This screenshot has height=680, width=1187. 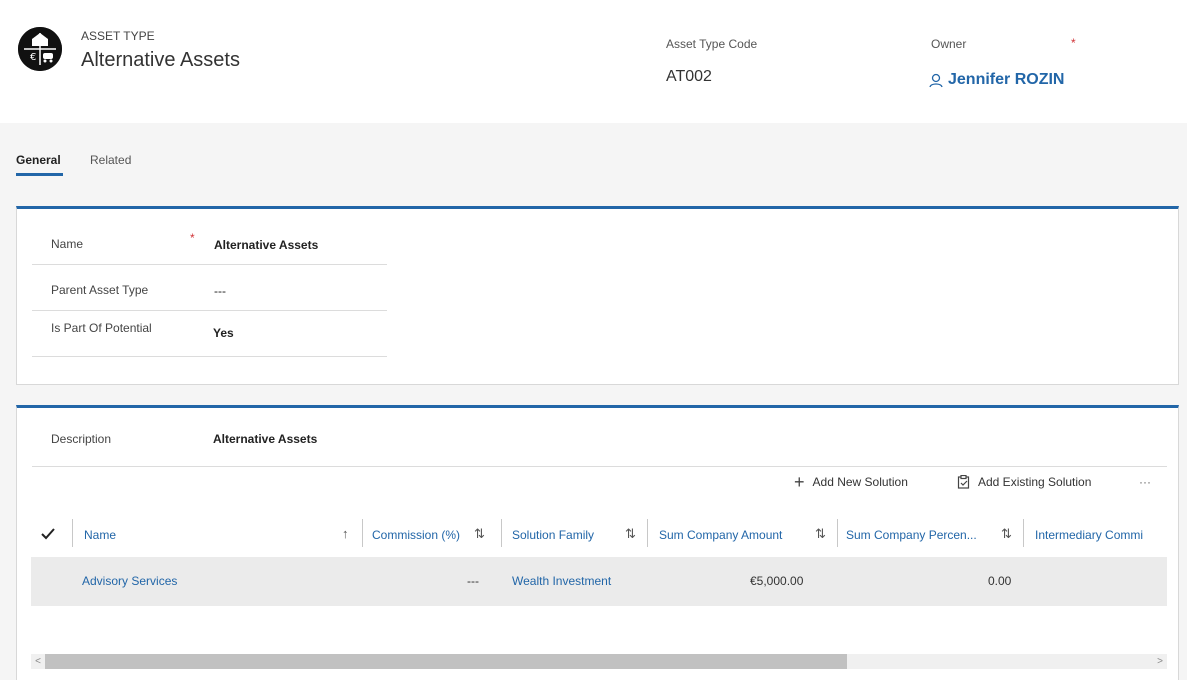 I want to click on parent-value: ---, so click(x=220, y=291).